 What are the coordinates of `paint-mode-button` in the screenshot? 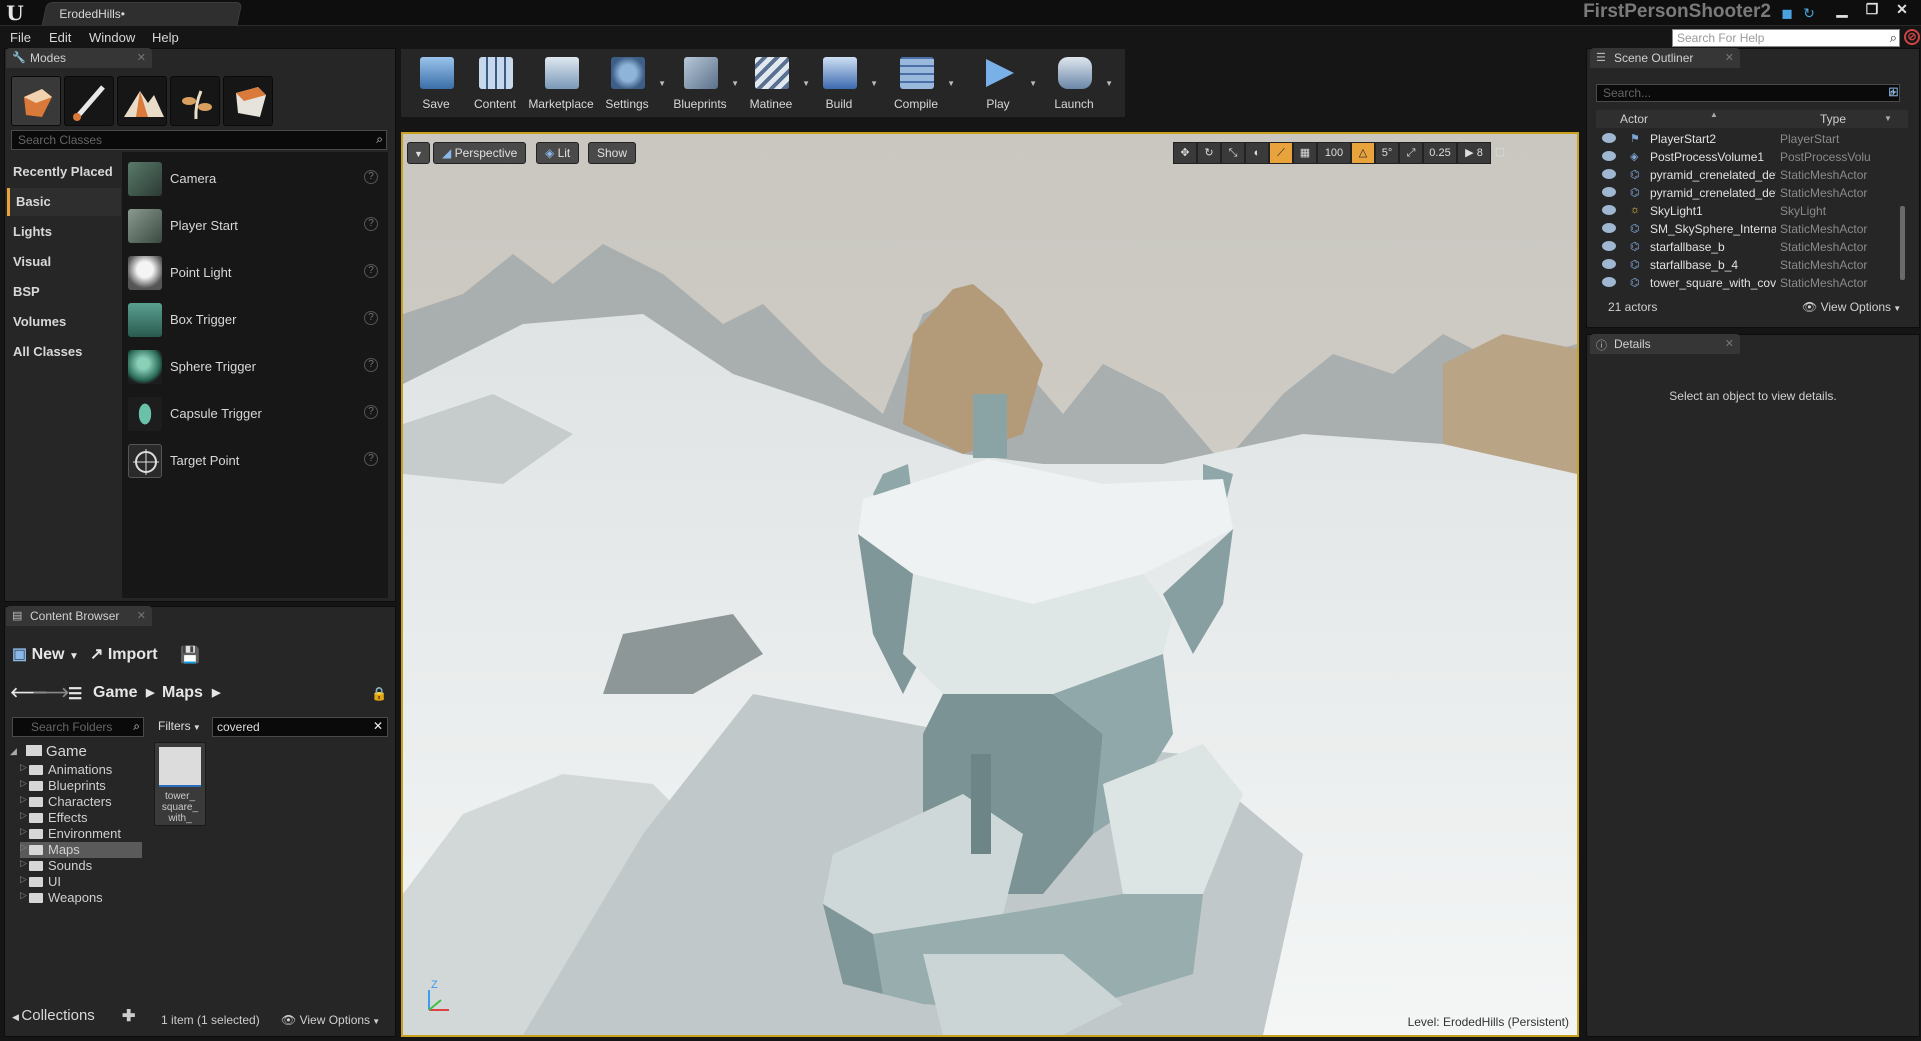 It's located at (89, 101).